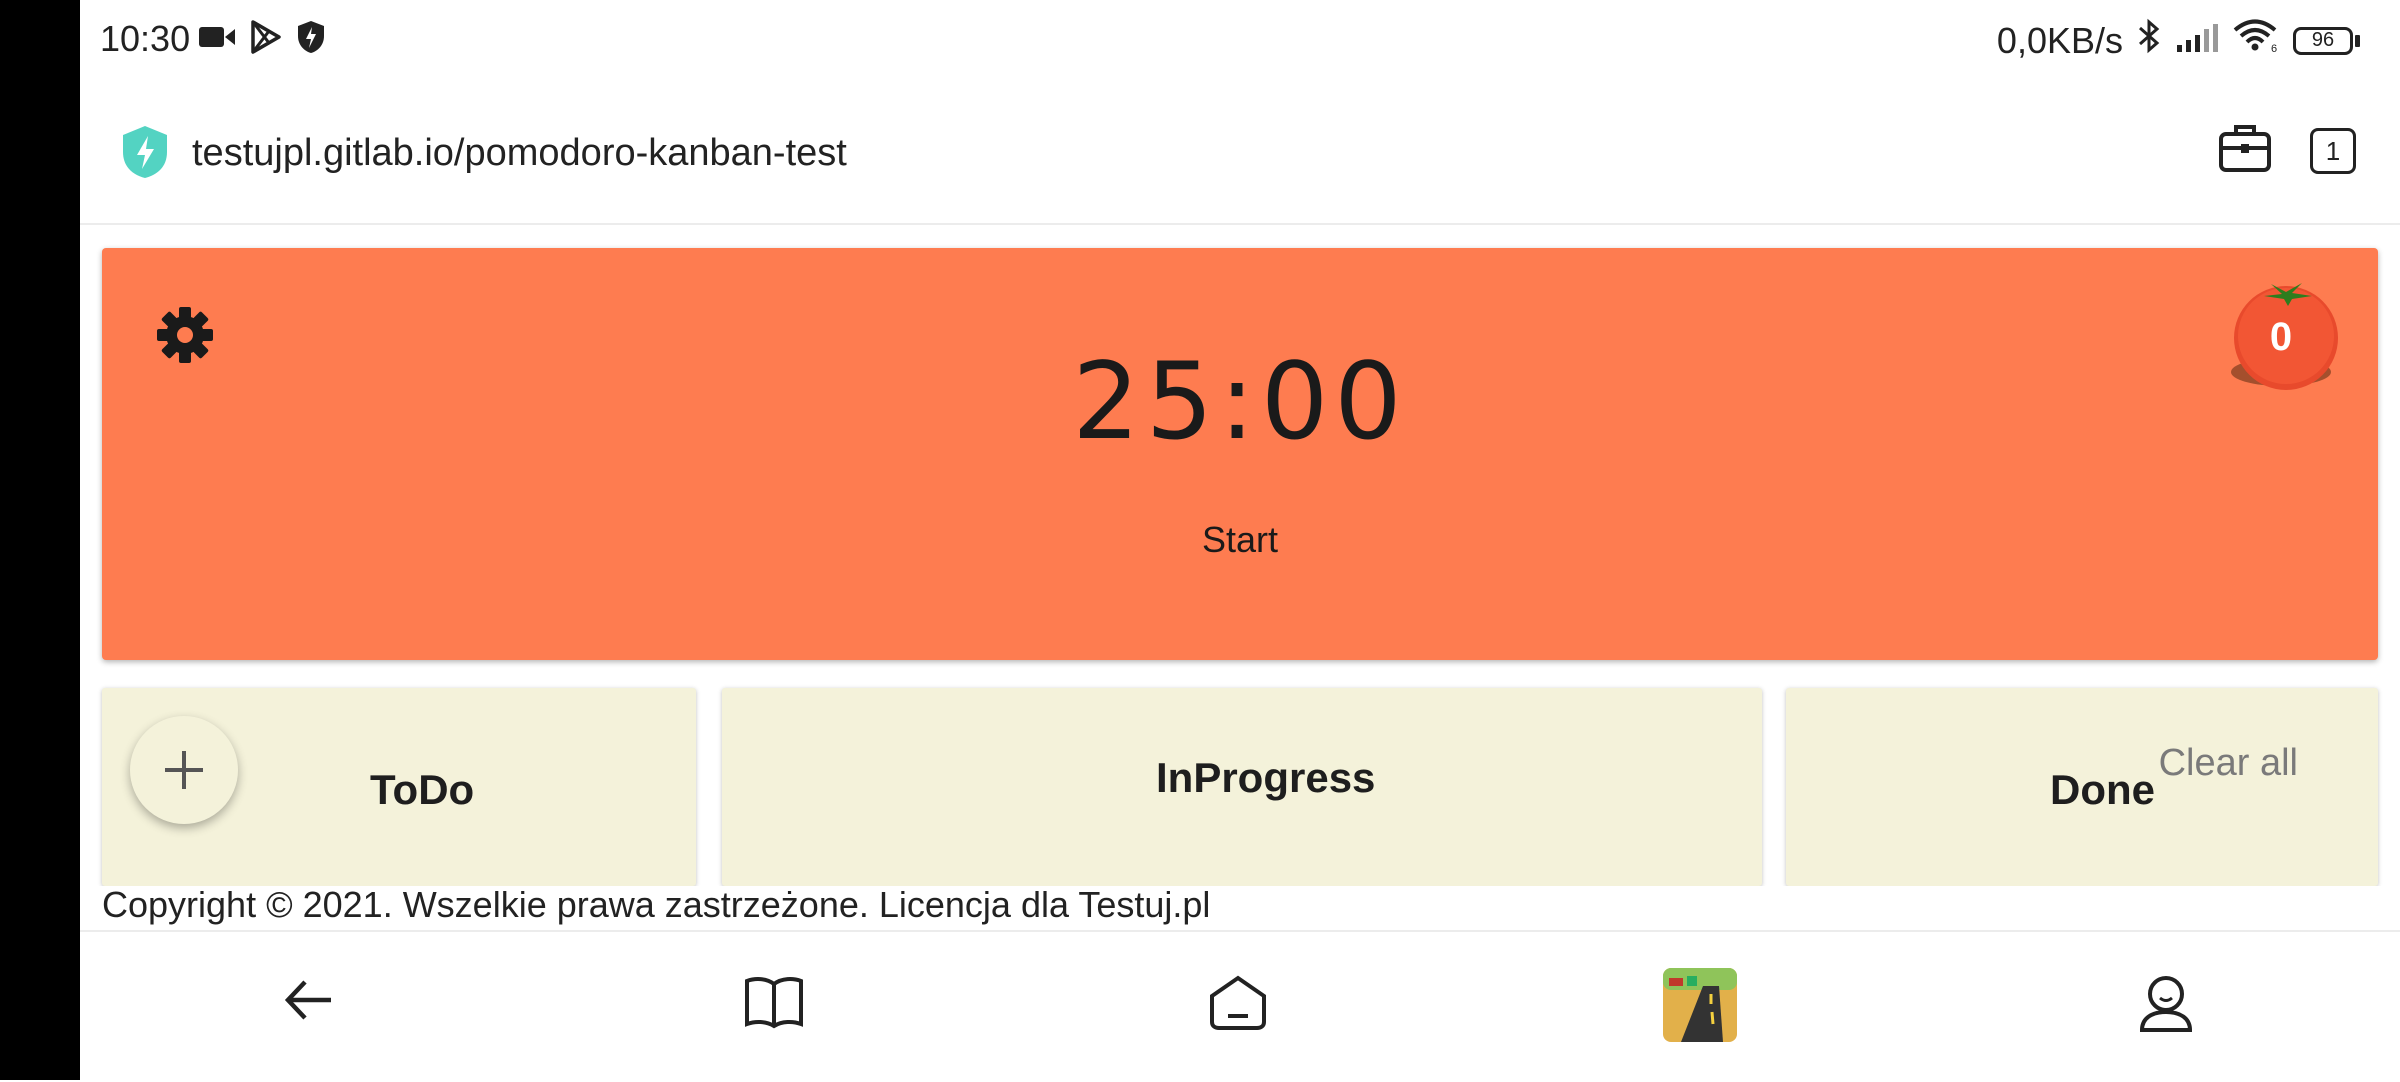  What do you see at coordinates (1700, 1007) in the screenshot?
I see `app-thumbnail-icon` at bounding box center [1700, 1007].